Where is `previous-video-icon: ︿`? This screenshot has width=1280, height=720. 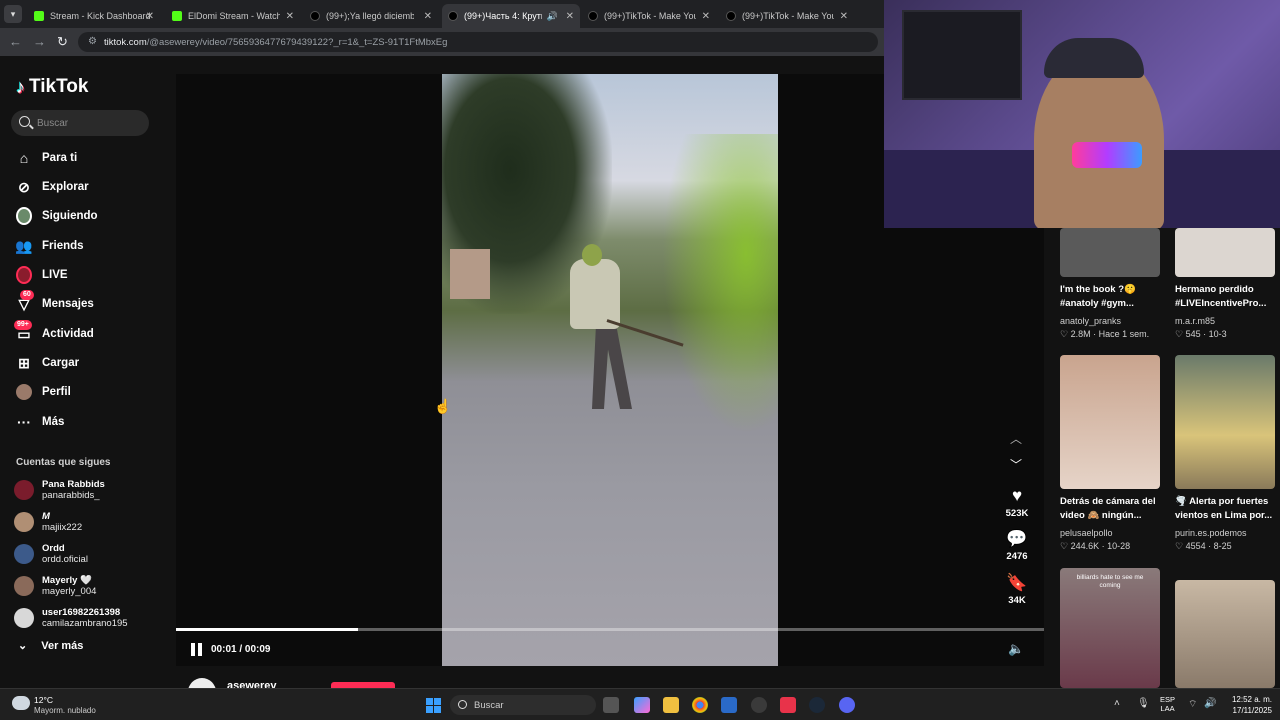 previous-video-icon: ︿ is located at coordinates (1016, 438).